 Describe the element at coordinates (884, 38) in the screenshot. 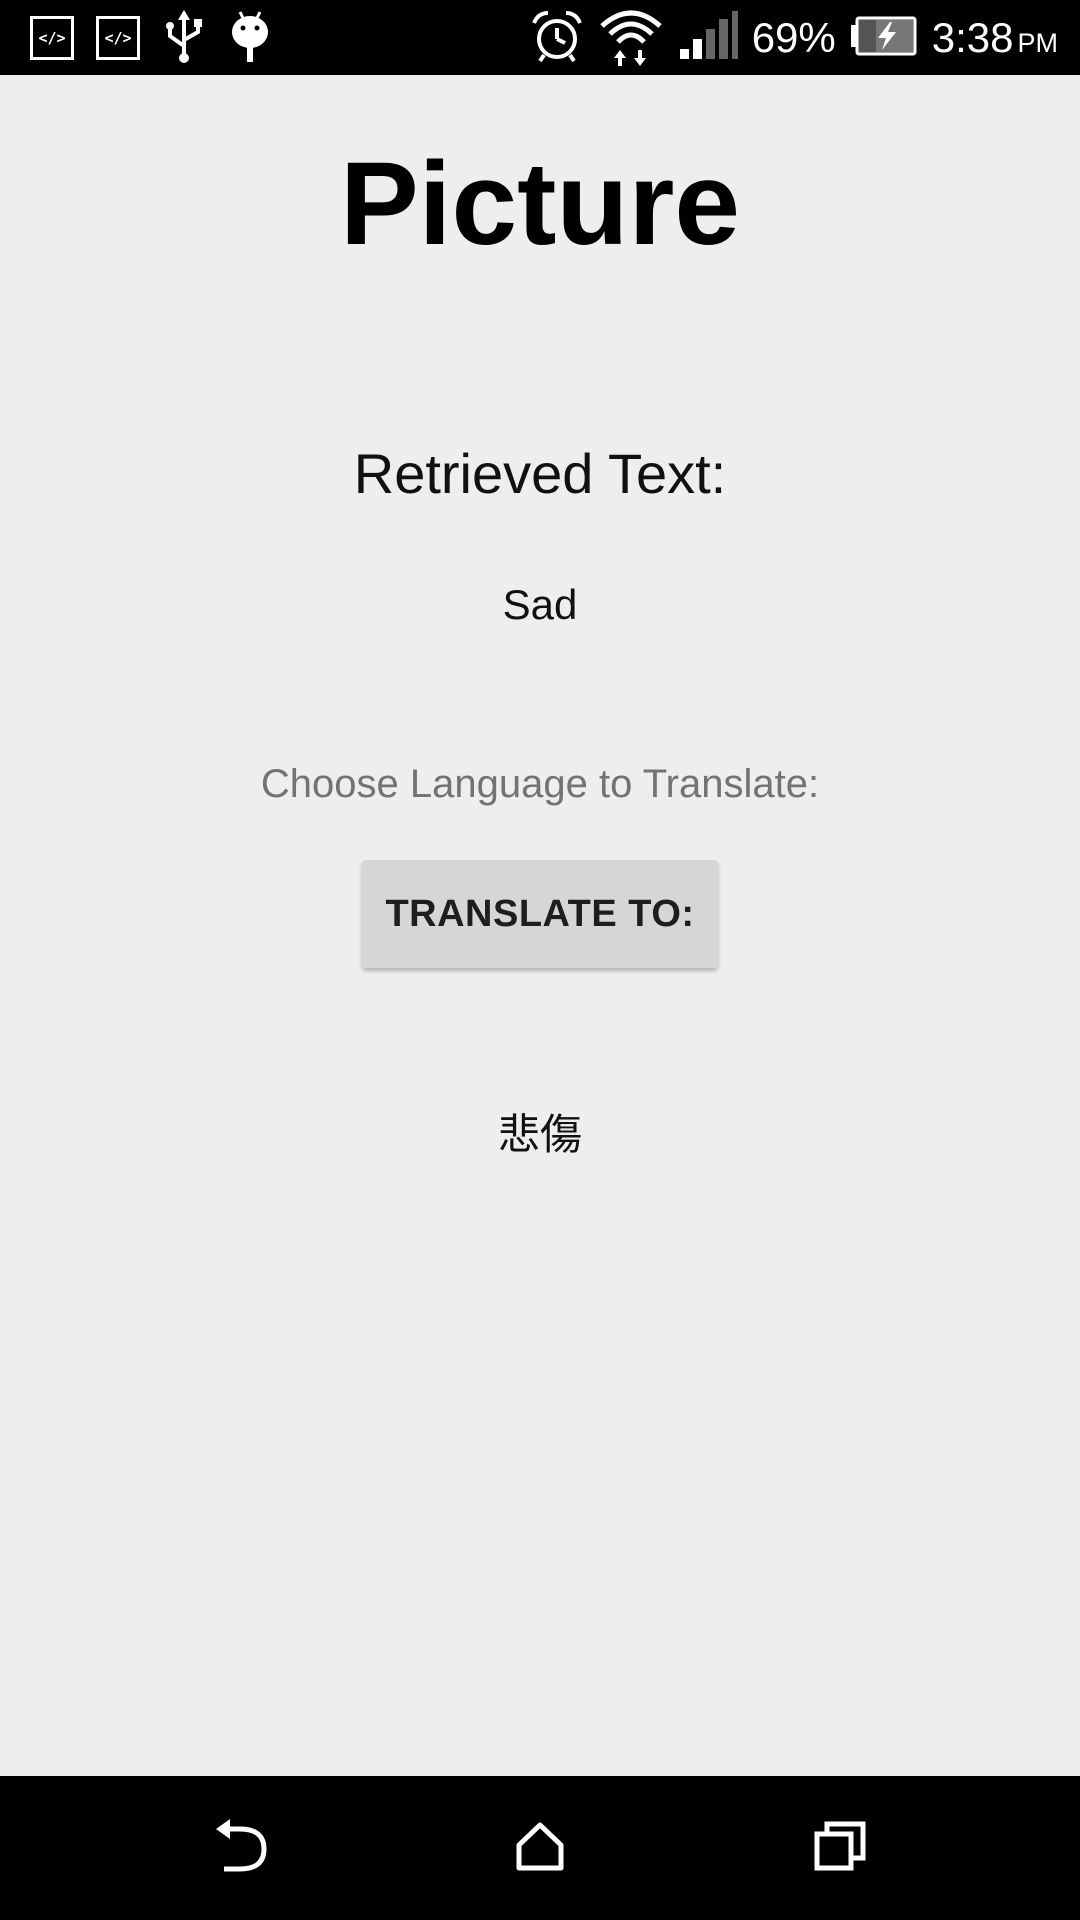

I see `battery-charging-icon` at that location.